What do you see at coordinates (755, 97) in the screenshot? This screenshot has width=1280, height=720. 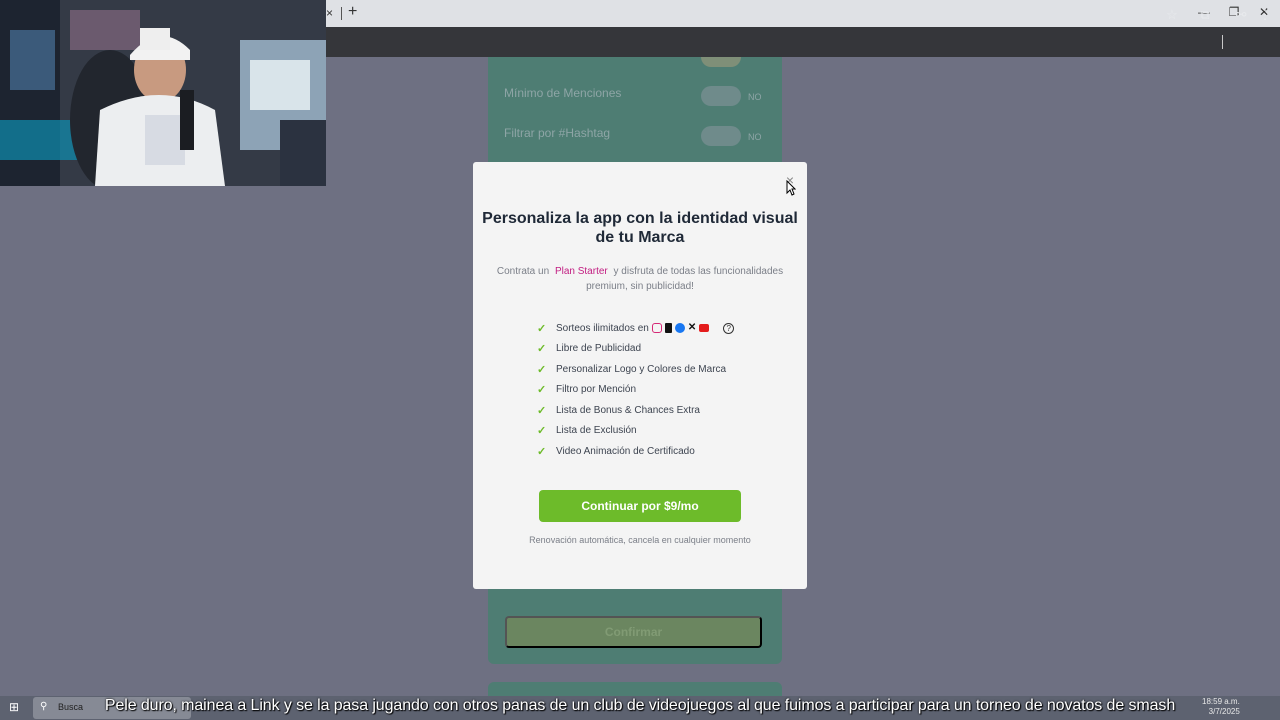 I see `toggle-state-menciones: NO` at bounding box center [755, 97].